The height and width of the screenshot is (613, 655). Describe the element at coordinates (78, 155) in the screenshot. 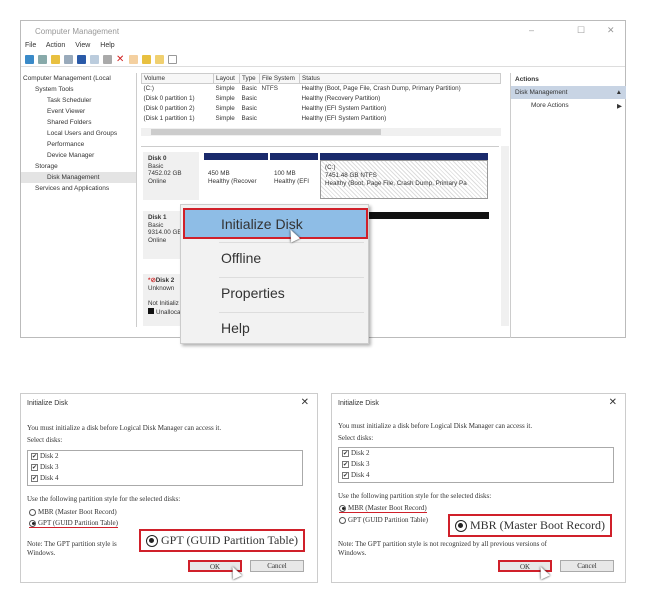

I see `tree-item-device-manager: Device Manager` at that location.